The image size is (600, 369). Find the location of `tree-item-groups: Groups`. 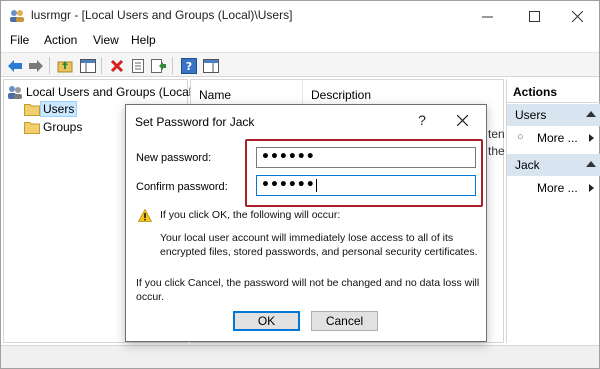

tree-item-groups: Groups is located at coordinates (54, 127).